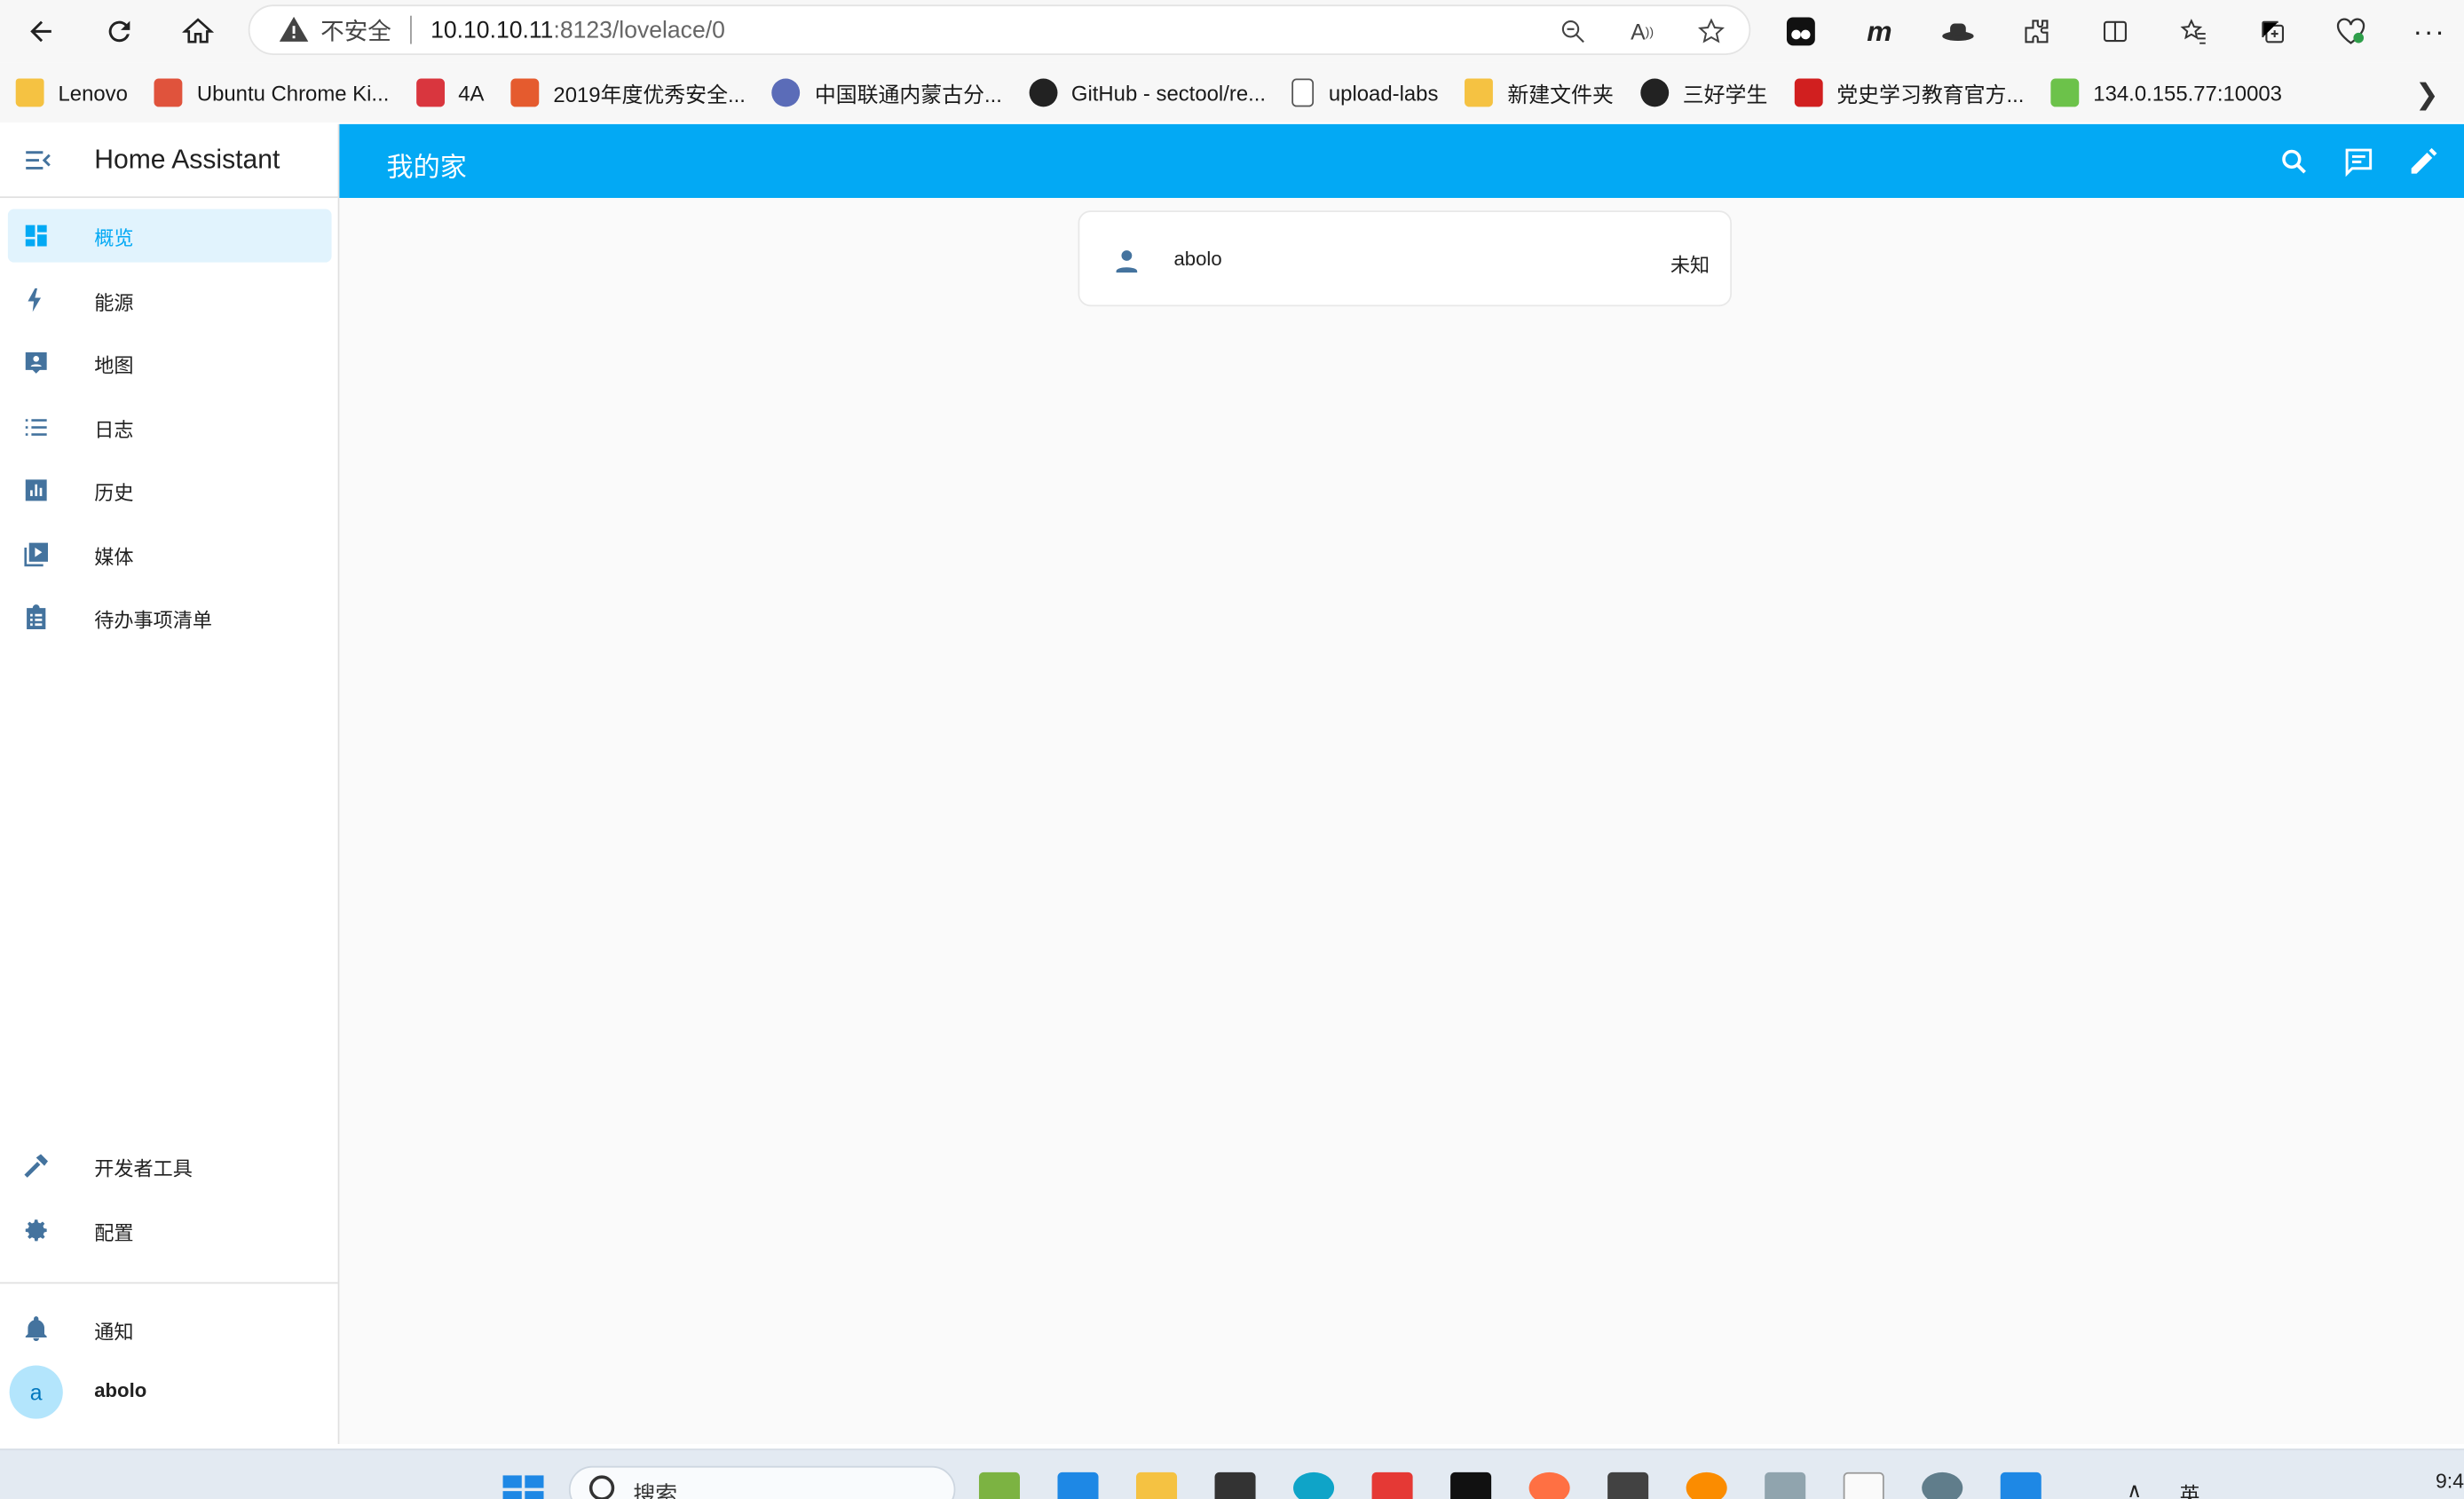 This screenshot has height=1499, width=2464. Describe the element at coordinates (170, 363) in the screenshot. I see `sidebar-item-map: 地图` at that location.